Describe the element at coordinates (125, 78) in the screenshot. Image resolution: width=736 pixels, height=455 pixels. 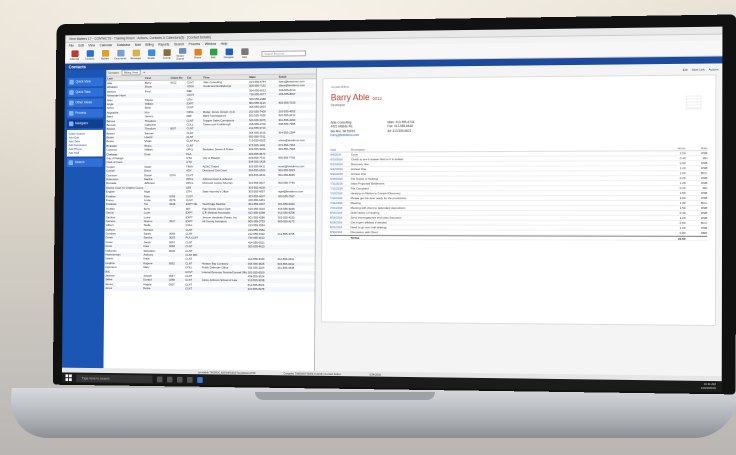
I see `column-header-last: Last` at that location.